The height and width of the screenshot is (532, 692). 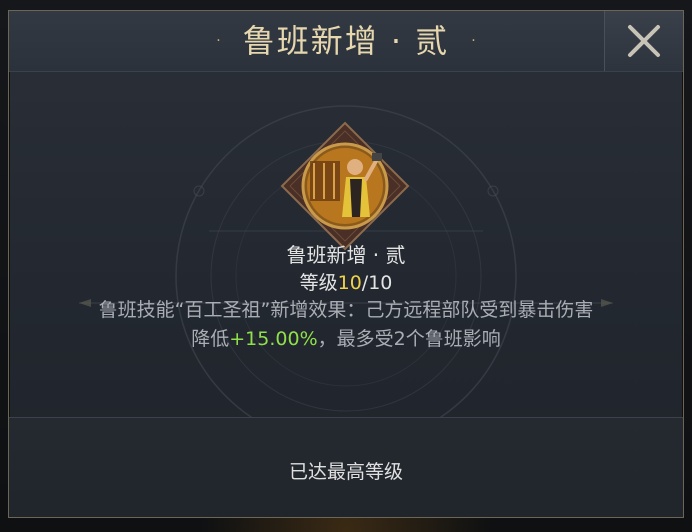 I want to click on description-line-2-suffix: ，最多受2个鲁班影响, so click(x=409, y=339).